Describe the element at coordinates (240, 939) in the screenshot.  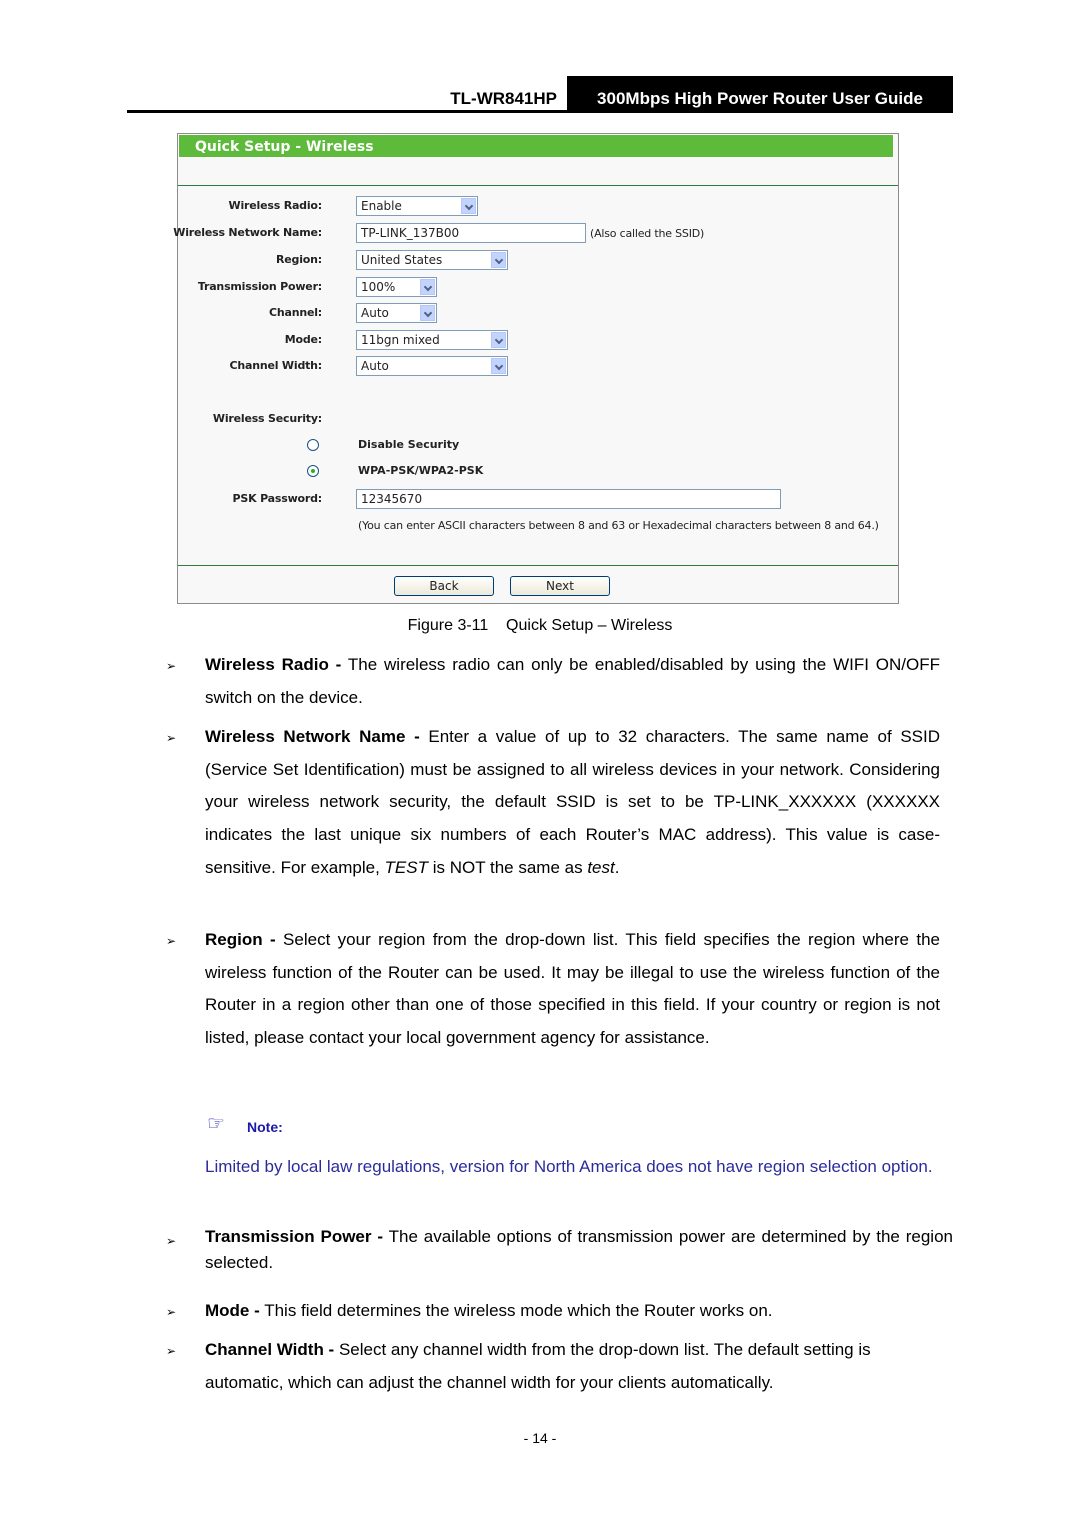
I see `item-term: Region -` at that location.